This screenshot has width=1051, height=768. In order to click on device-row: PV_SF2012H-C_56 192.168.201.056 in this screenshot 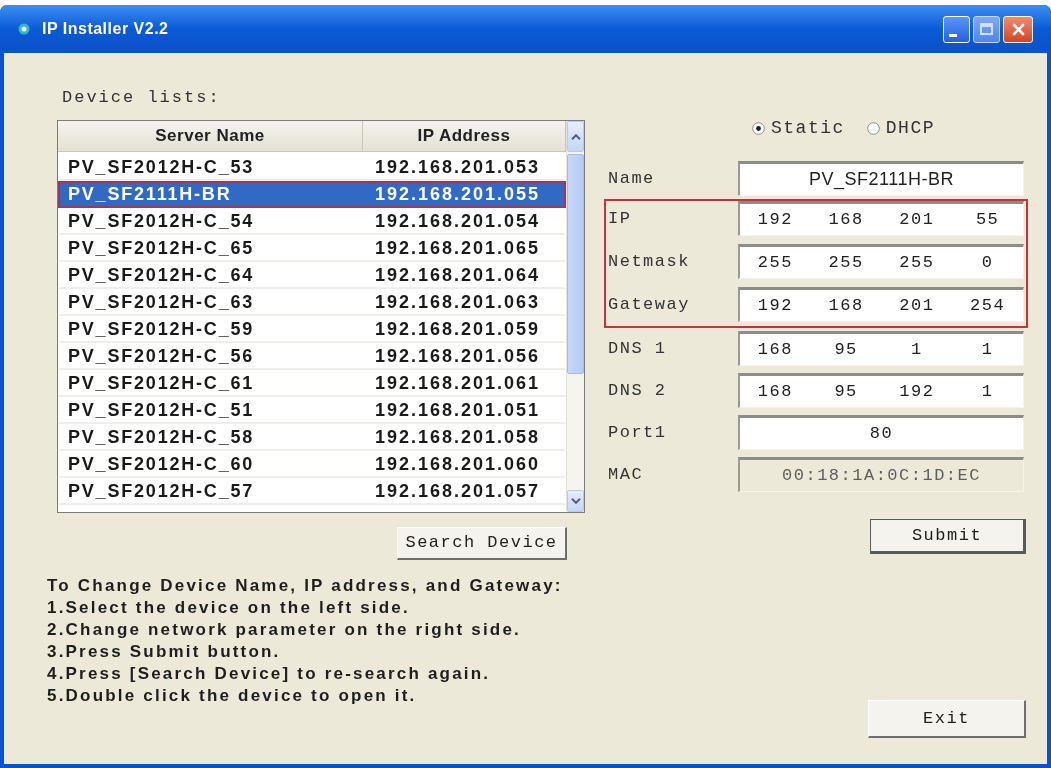, I will do `click(312, 356)`.